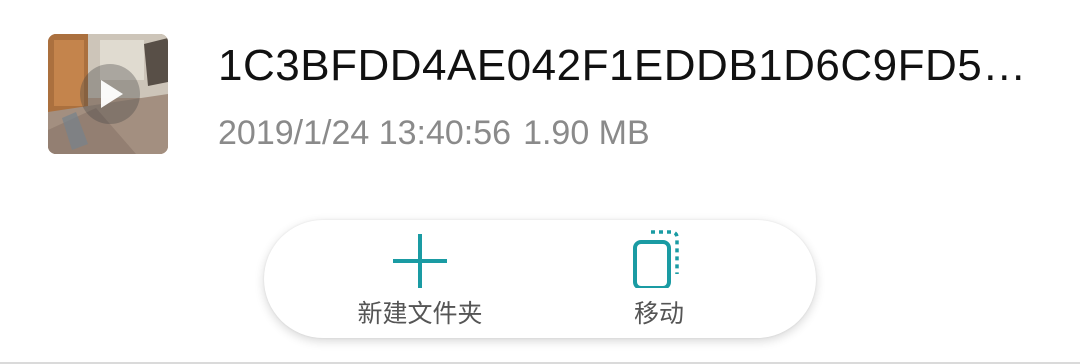 This screenshot has width=1080, height=364. What do you see at coordinates (365, 133) in the screenshot?
I see `file-date: 2019/1/24 13:40:56` at bounding box center [365, 133].